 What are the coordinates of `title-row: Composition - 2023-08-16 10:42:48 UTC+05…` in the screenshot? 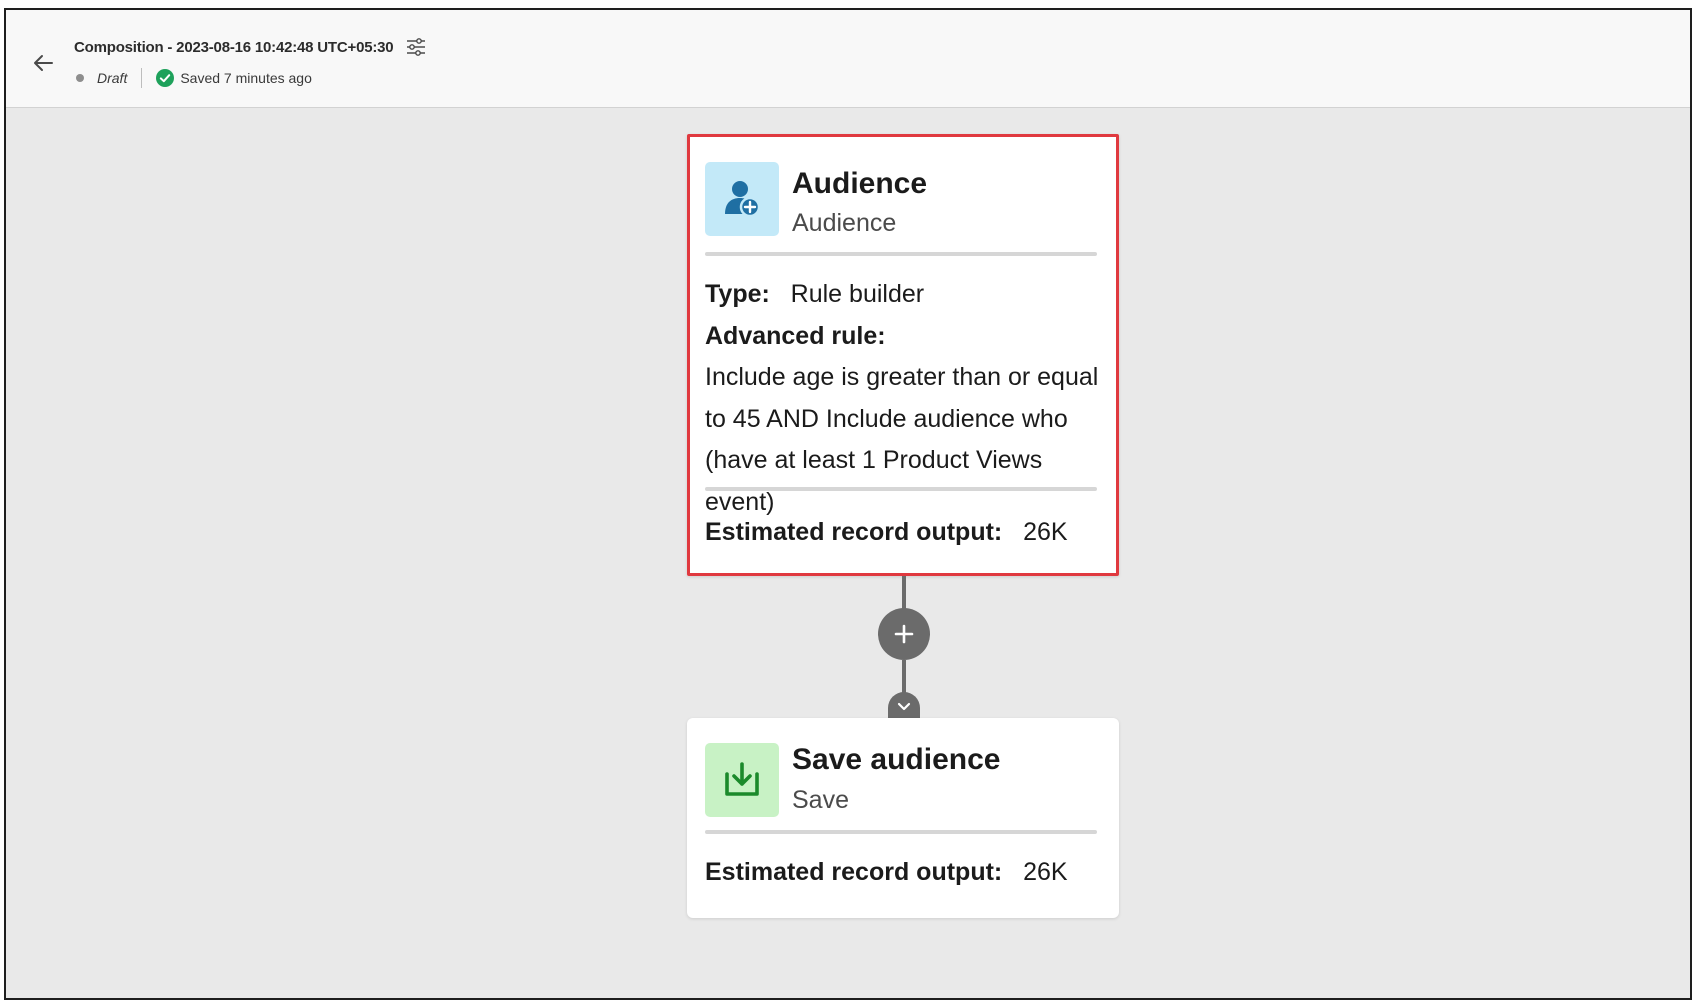 It's located at (251, 47).